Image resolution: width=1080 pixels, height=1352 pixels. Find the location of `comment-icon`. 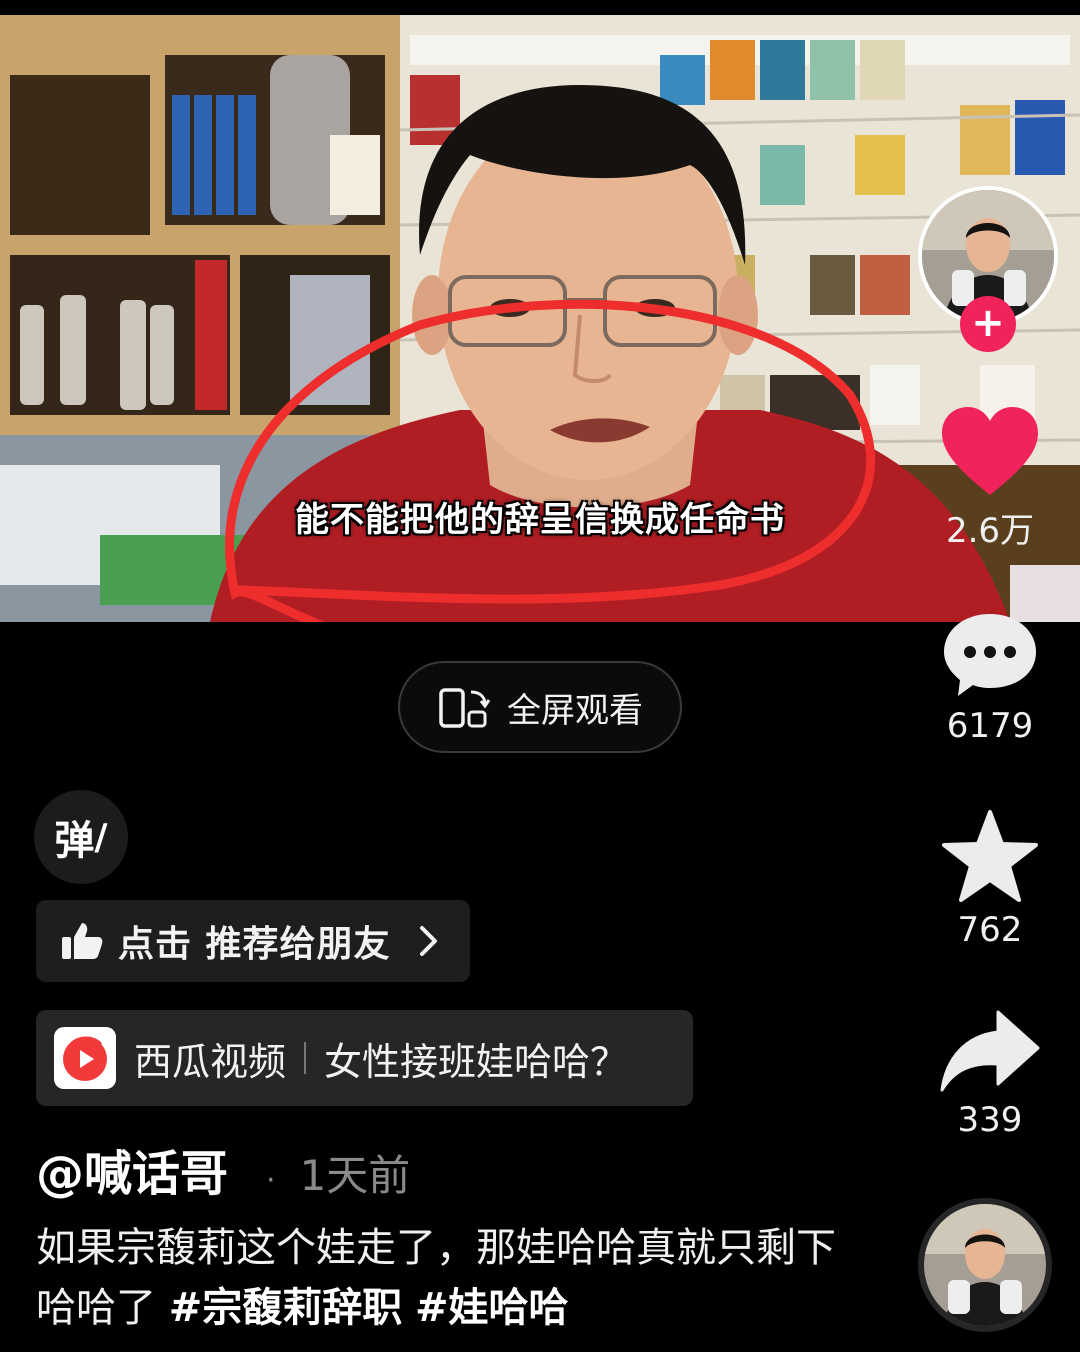

comment-icon is located at coordinates (990, 655).